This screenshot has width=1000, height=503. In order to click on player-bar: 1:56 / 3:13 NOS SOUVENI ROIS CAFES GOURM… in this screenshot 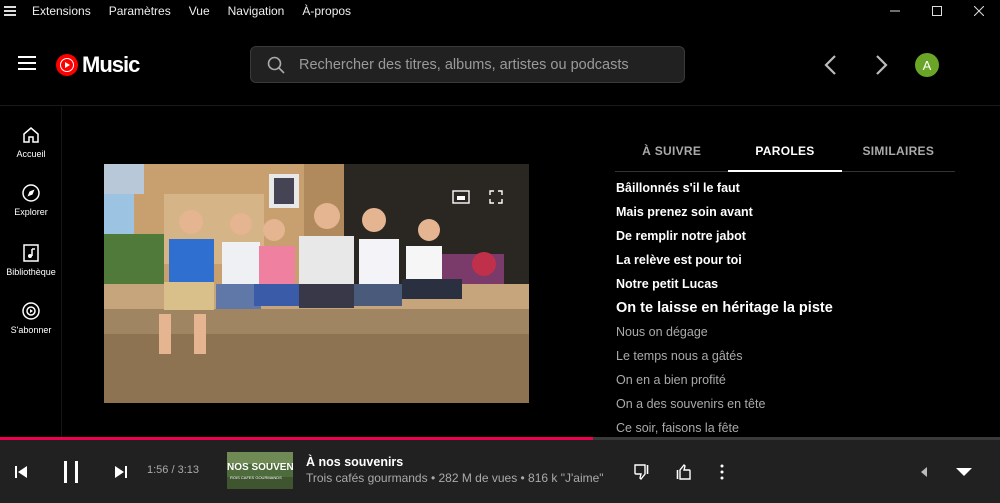, I will do `click(500, 471)`.